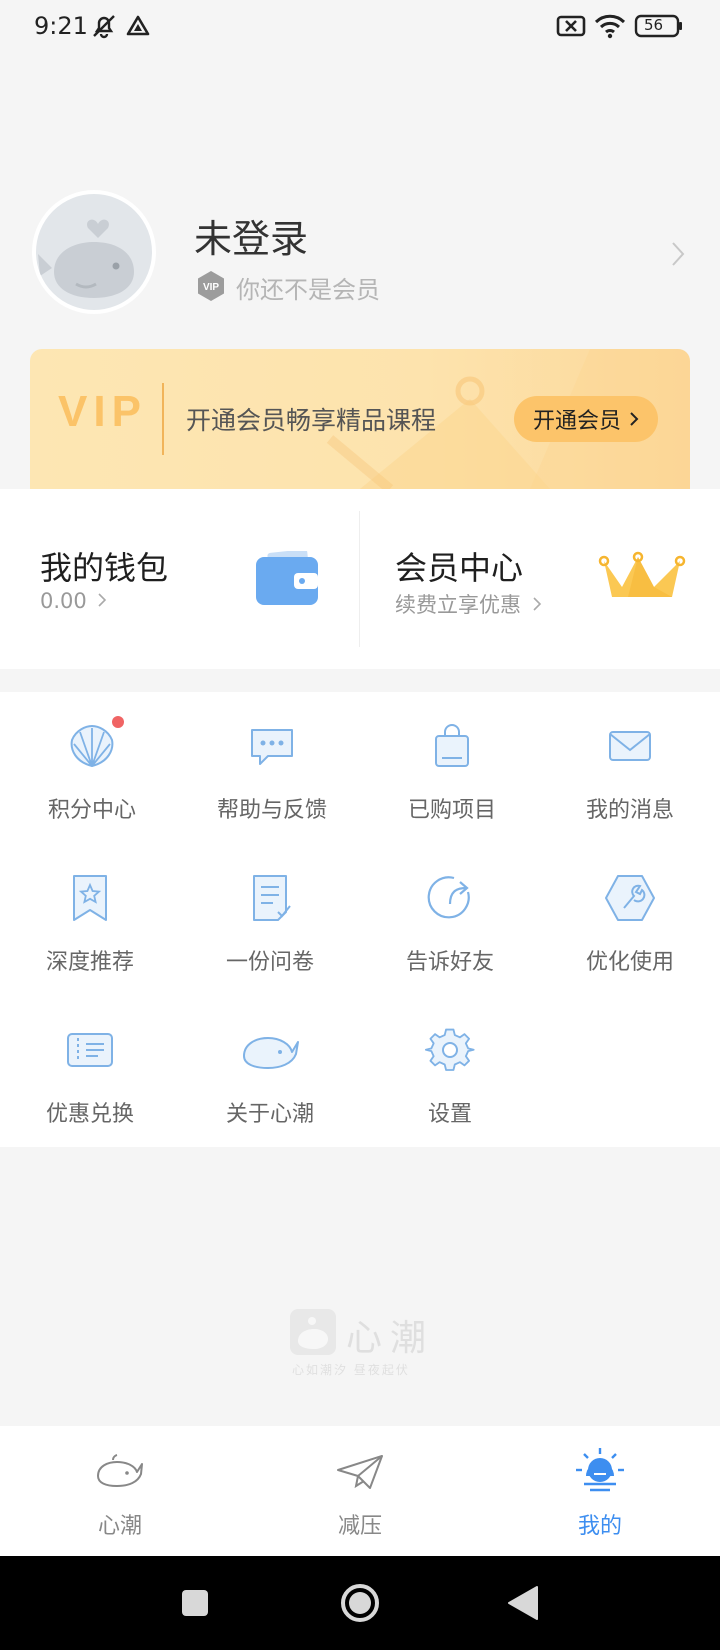 The image size is (720, 1650). What do you see at coordinates (179, 579) in the screenshot?
I see `my-wallet-card: 我的钱包 0.00` at bounding box center [179, 579].